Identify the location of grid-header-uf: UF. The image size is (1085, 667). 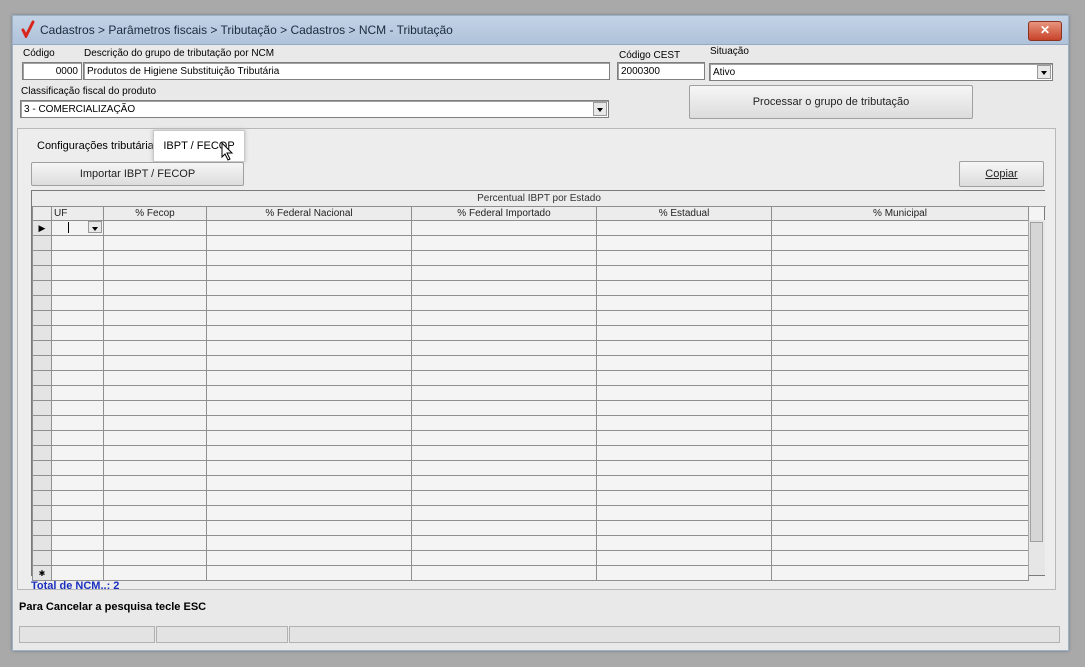
(77, 213).